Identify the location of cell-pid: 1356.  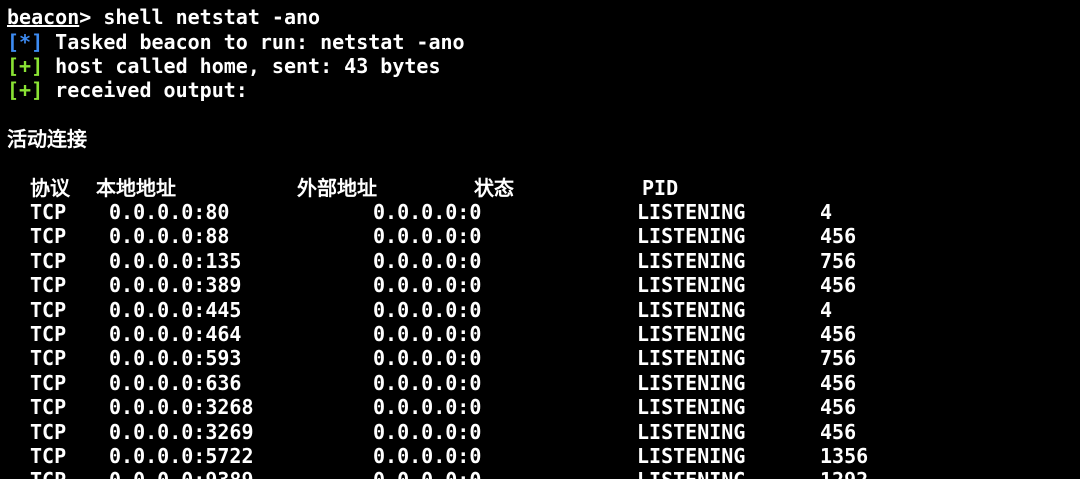
(844, 456).